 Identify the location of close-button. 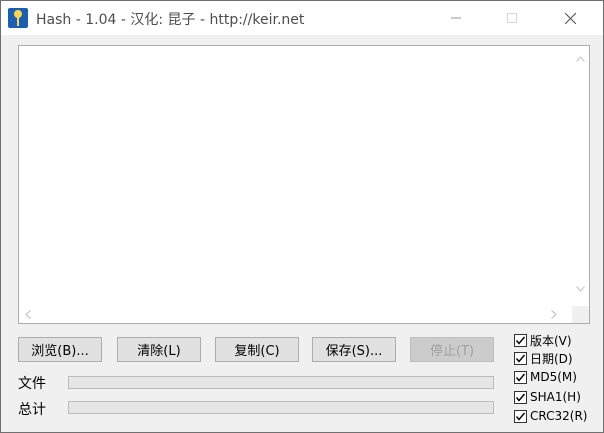
(570, 18).